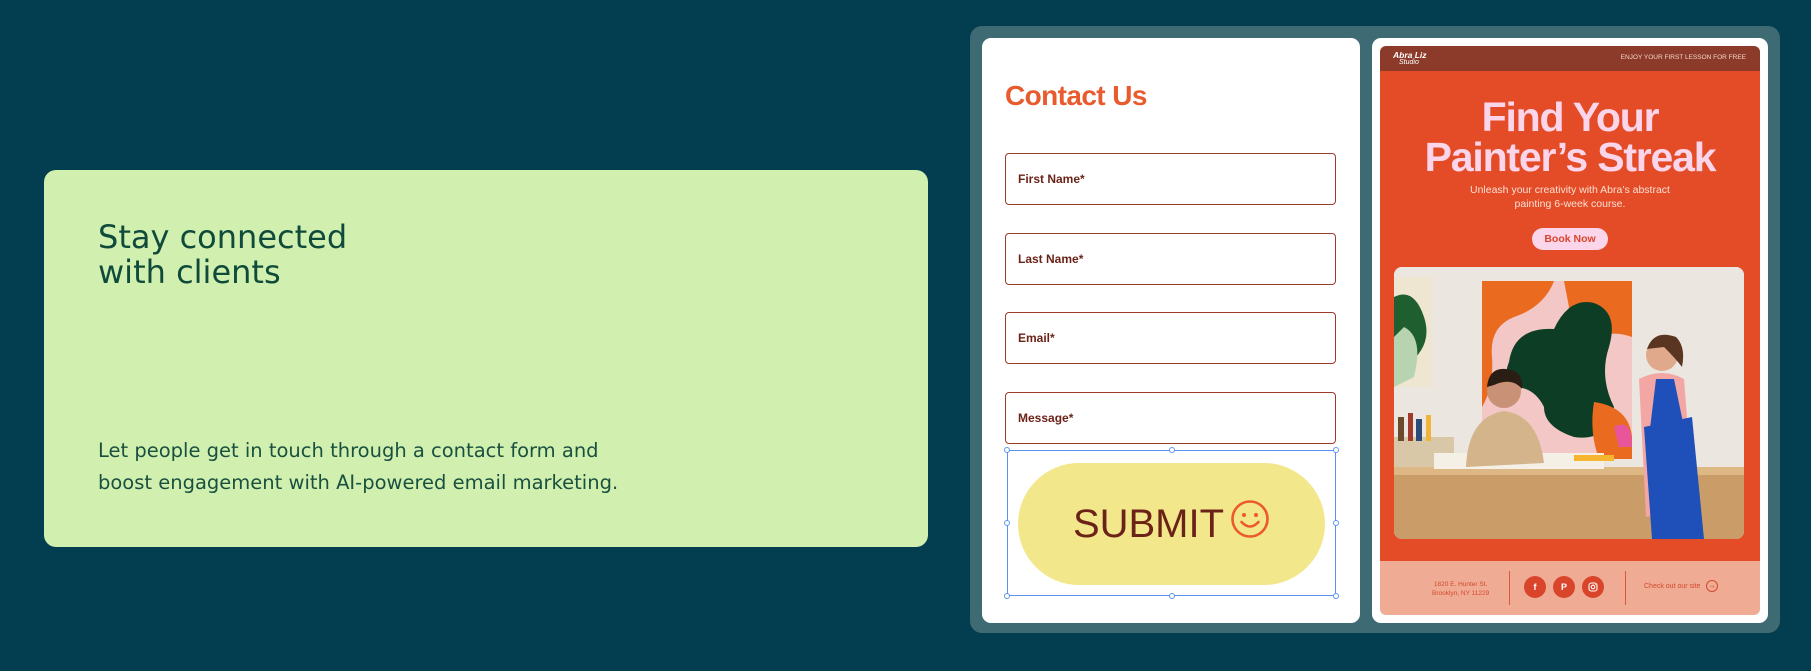 The image size is (1811, 671). I want to click on selection-box: SUBMIT, so click(1171, 523).